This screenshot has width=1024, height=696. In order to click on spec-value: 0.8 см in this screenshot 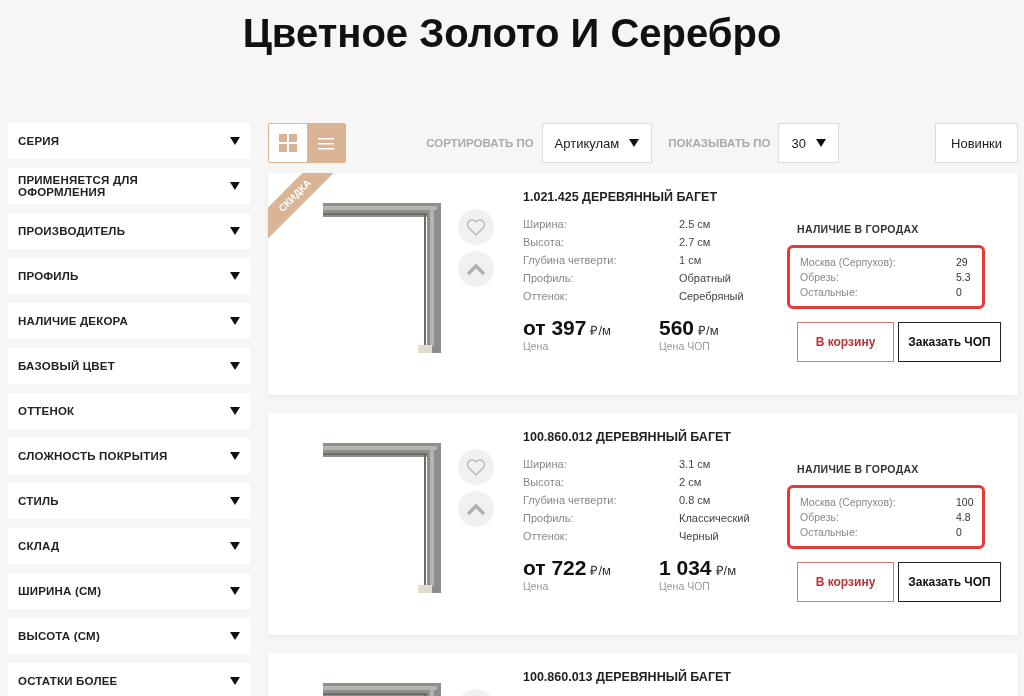, I will do `click(695, 500)`.